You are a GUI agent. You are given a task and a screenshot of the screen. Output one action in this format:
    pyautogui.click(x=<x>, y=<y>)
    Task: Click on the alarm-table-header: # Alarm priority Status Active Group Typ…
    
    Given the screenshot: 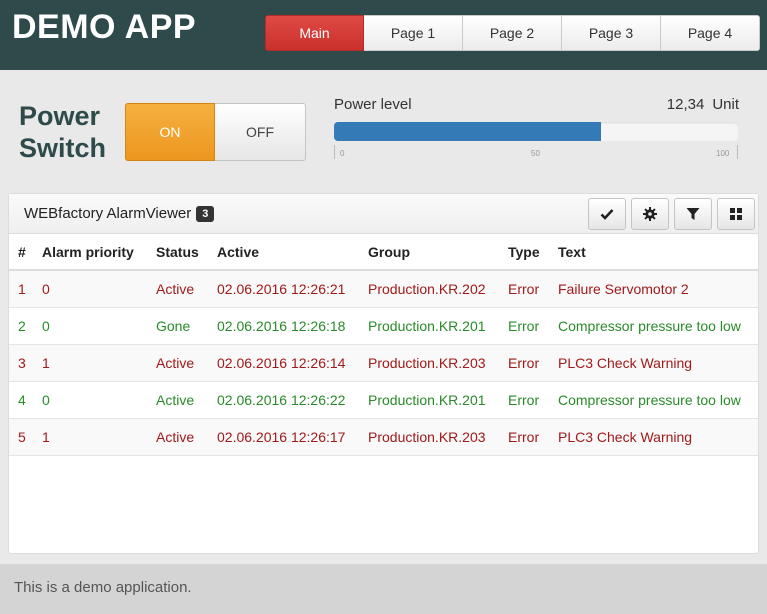 What is the action you would take?
    pyautogui.click(x=383, y=252)
    